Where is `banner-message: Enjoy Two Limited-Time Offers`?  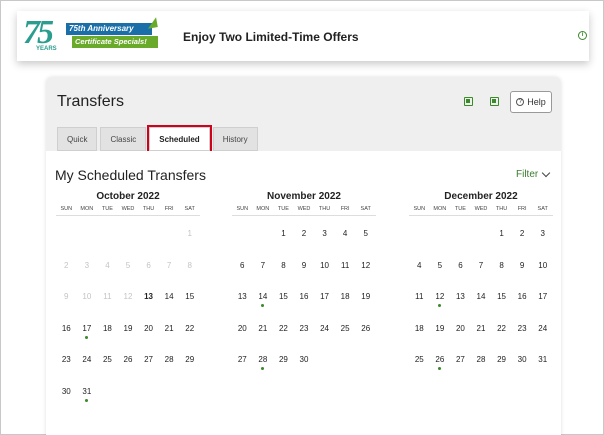
banner-message: Enjoy Two Limited-Time Offers is located at coordinates (271, 37).